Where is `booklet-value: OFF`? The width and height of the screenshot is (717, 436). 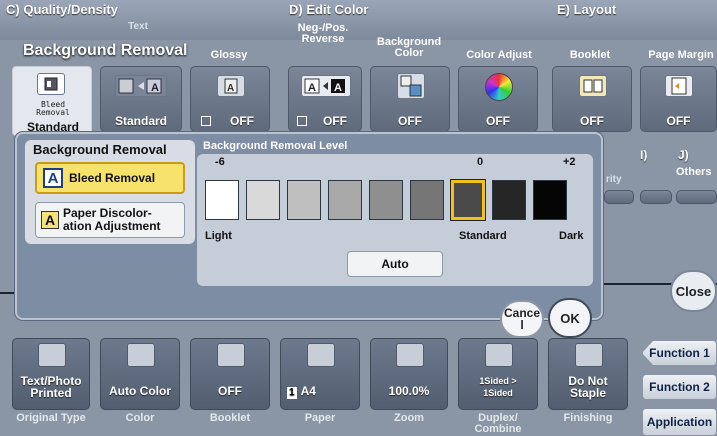
booklet-value: OFF is located at coordinates (592, 121).